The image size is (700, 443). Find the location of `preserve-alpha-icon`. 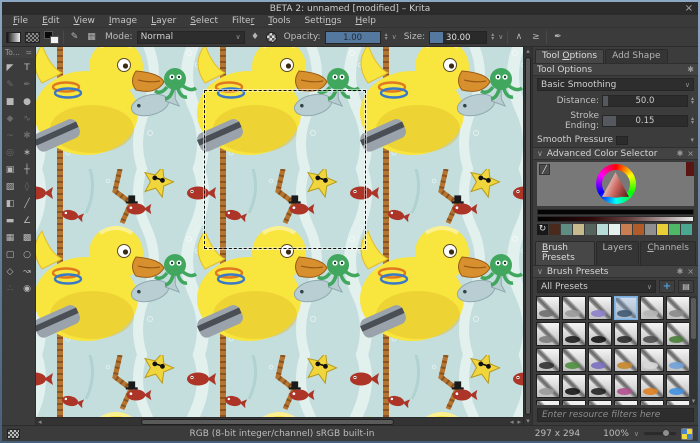

preserve-alpha-icon is located at coordinates (271, 37).